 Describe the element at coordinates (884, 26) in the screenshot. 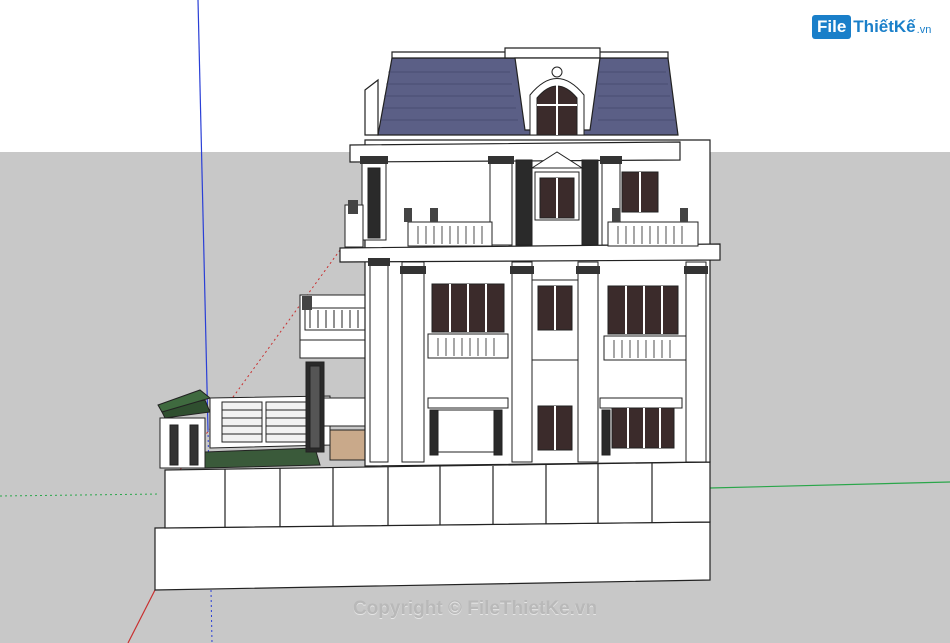

I see `logo-name: ThiếtKế` at that location.